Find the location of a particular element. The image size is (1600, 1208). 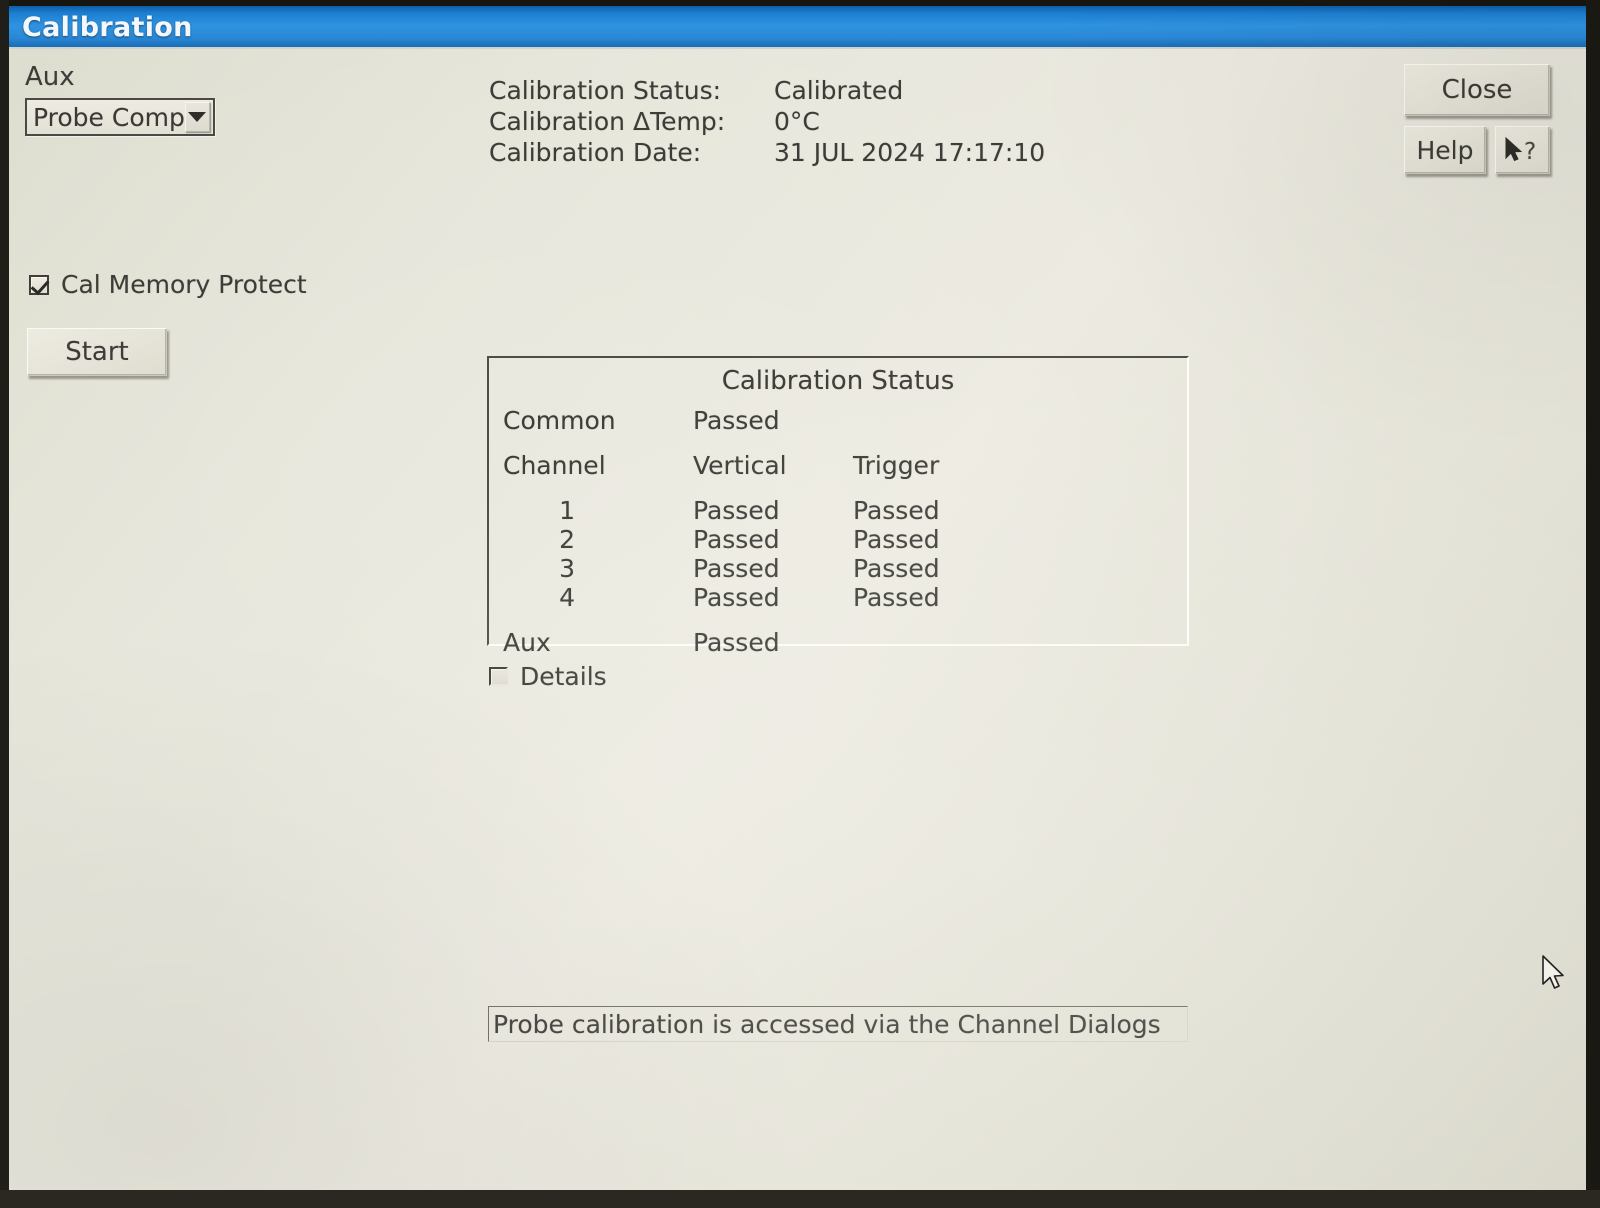

context-help-button: ? is located at coordinates (1522, 150).